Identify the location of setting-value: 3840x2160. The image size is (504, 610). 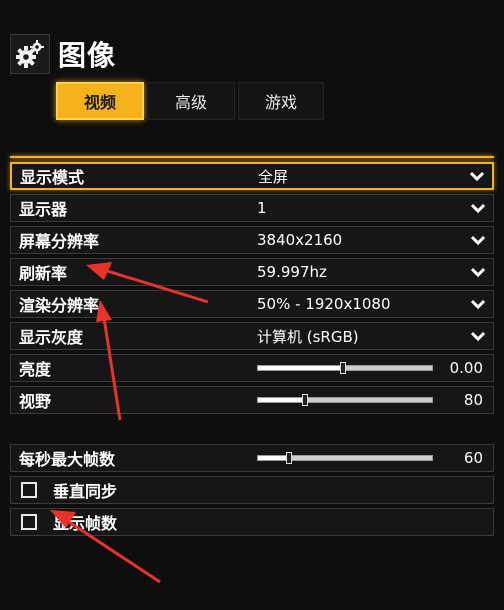
(300, 240).